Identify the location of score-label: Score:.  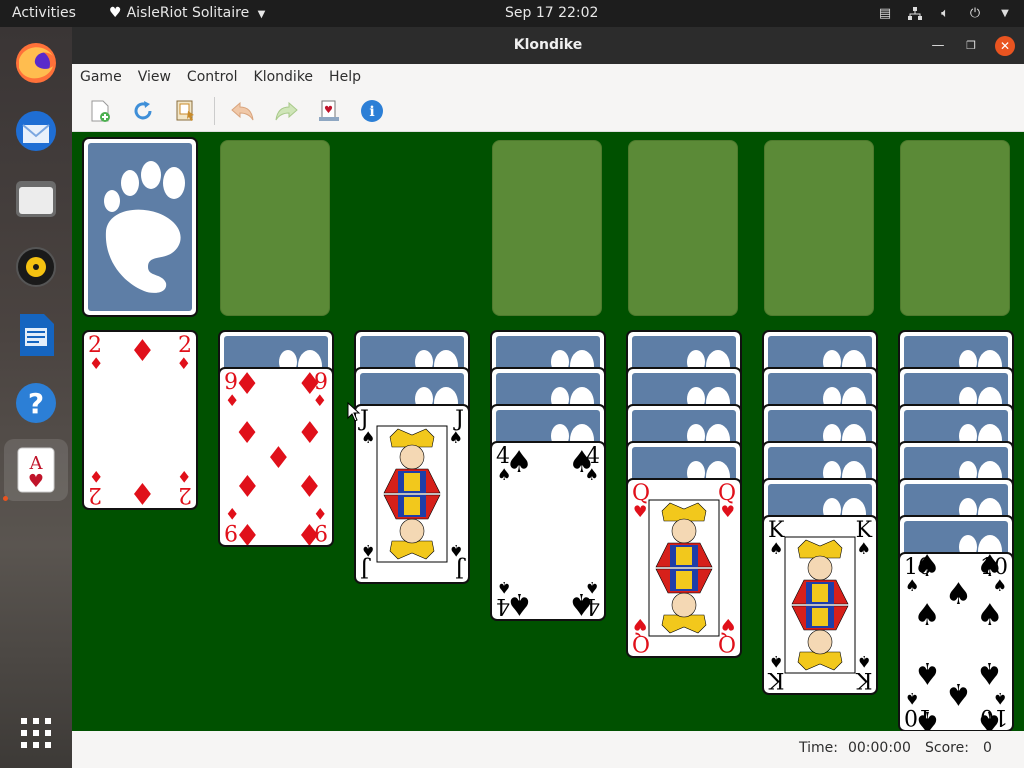
(947, 748).